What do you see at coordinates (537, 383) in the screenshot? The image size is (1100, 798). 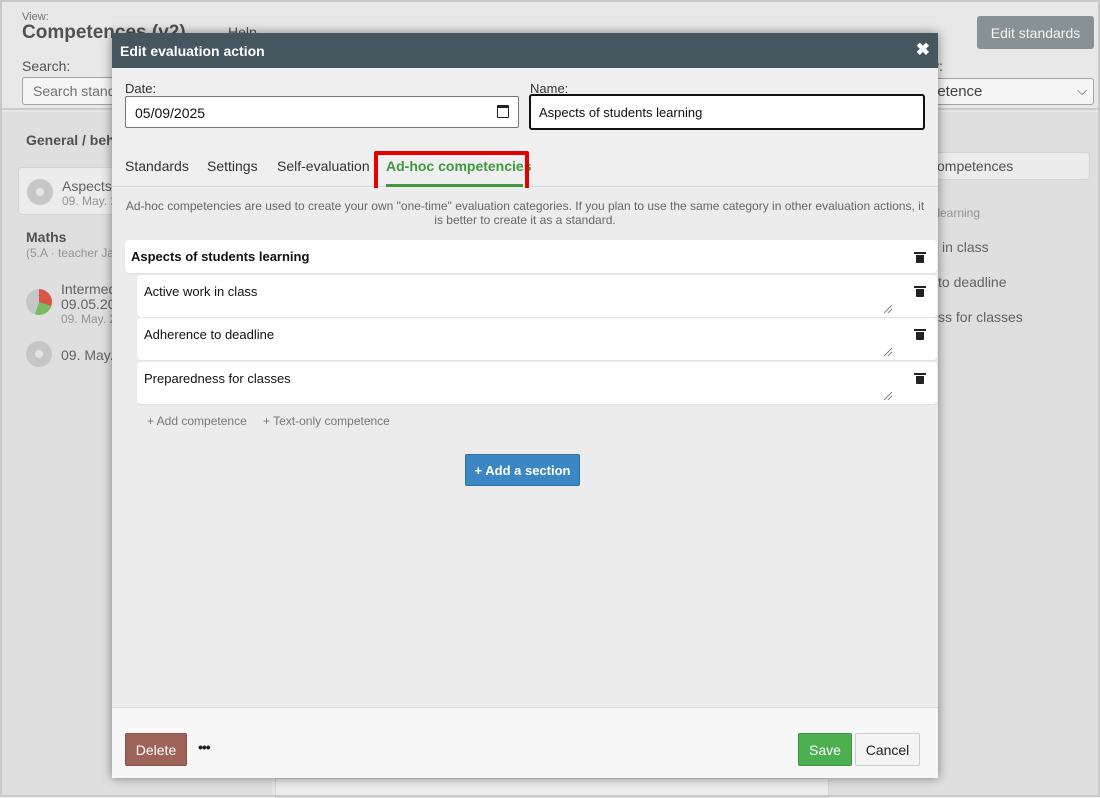 I see `competence-row: Preparedness for classes` at bounding box center [537, 383].